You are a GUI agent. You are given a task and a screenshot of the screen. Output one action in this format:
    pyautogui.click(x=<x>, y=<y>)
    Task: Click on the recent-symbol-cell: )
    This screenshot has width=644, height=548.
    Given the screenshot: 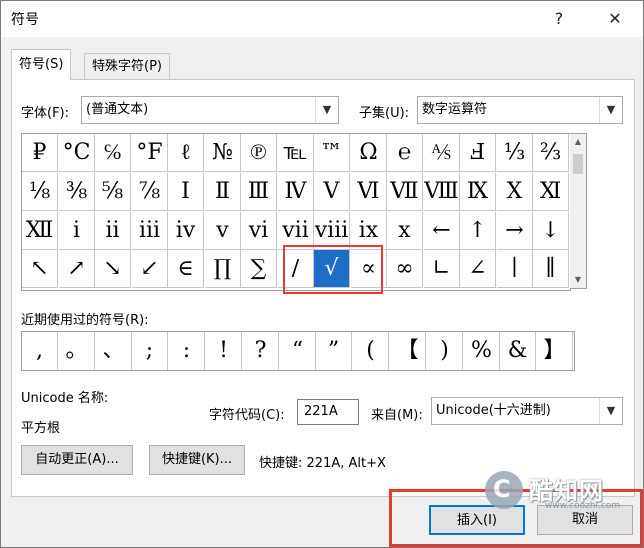 What is the action you would take?
    pyautogui.click(x=445, y=351)
    